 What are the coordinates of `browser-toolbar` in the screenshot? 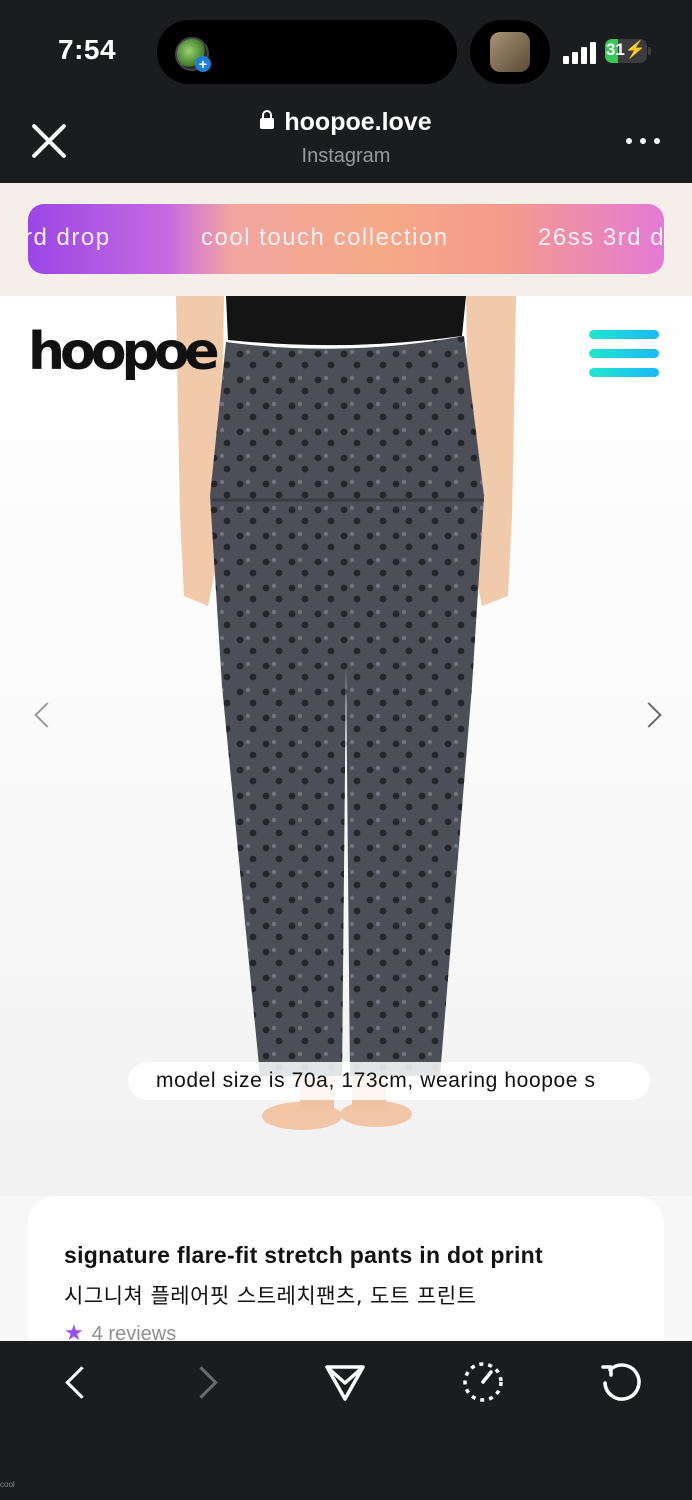 It's located at (346, 1420).